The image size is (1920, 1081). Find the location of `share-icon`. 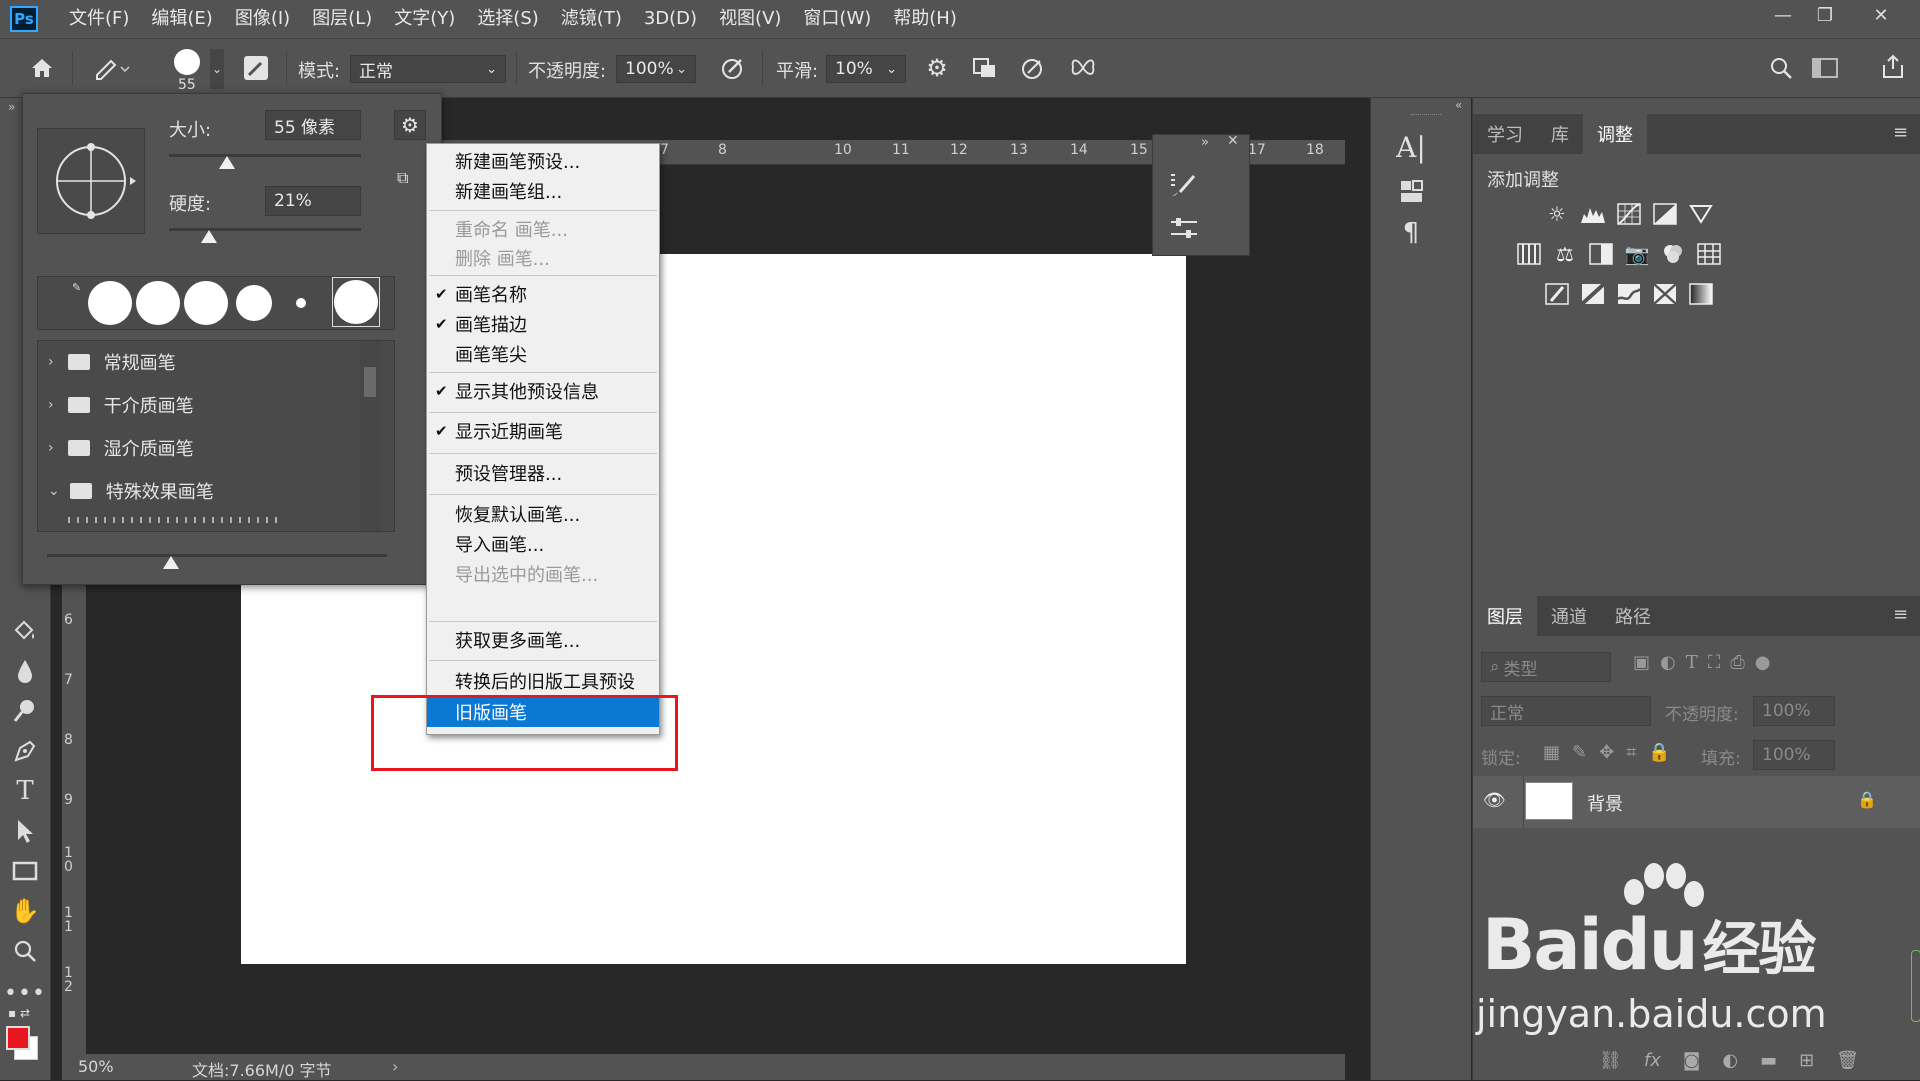

share-icon is located at coordinates (1893, 67).